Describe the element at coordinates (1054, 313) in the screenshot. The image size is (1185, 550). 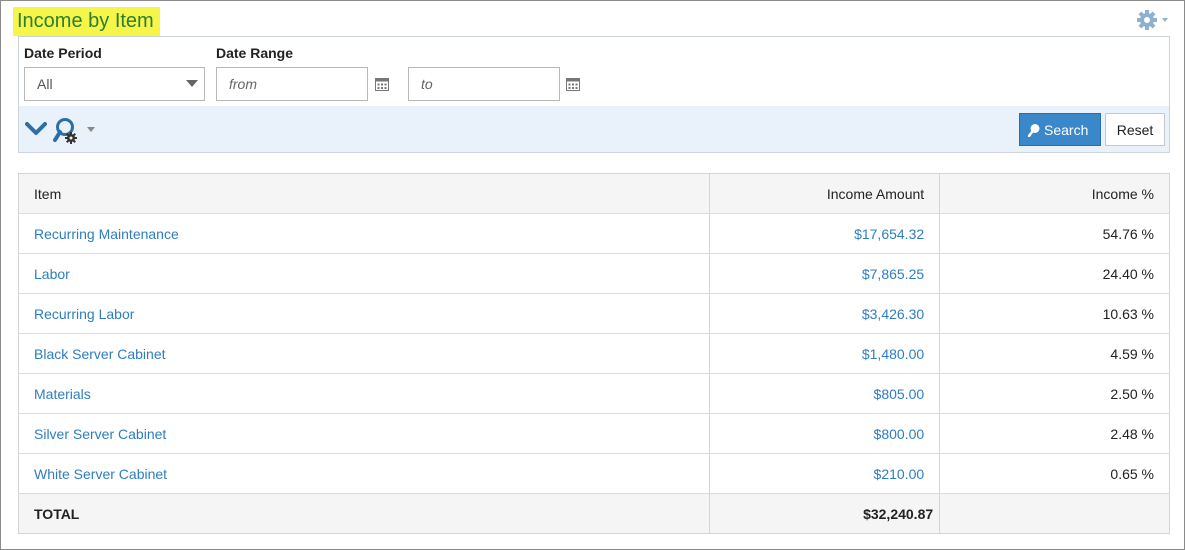
I see `percent-cell: 10.63 %` at that location.